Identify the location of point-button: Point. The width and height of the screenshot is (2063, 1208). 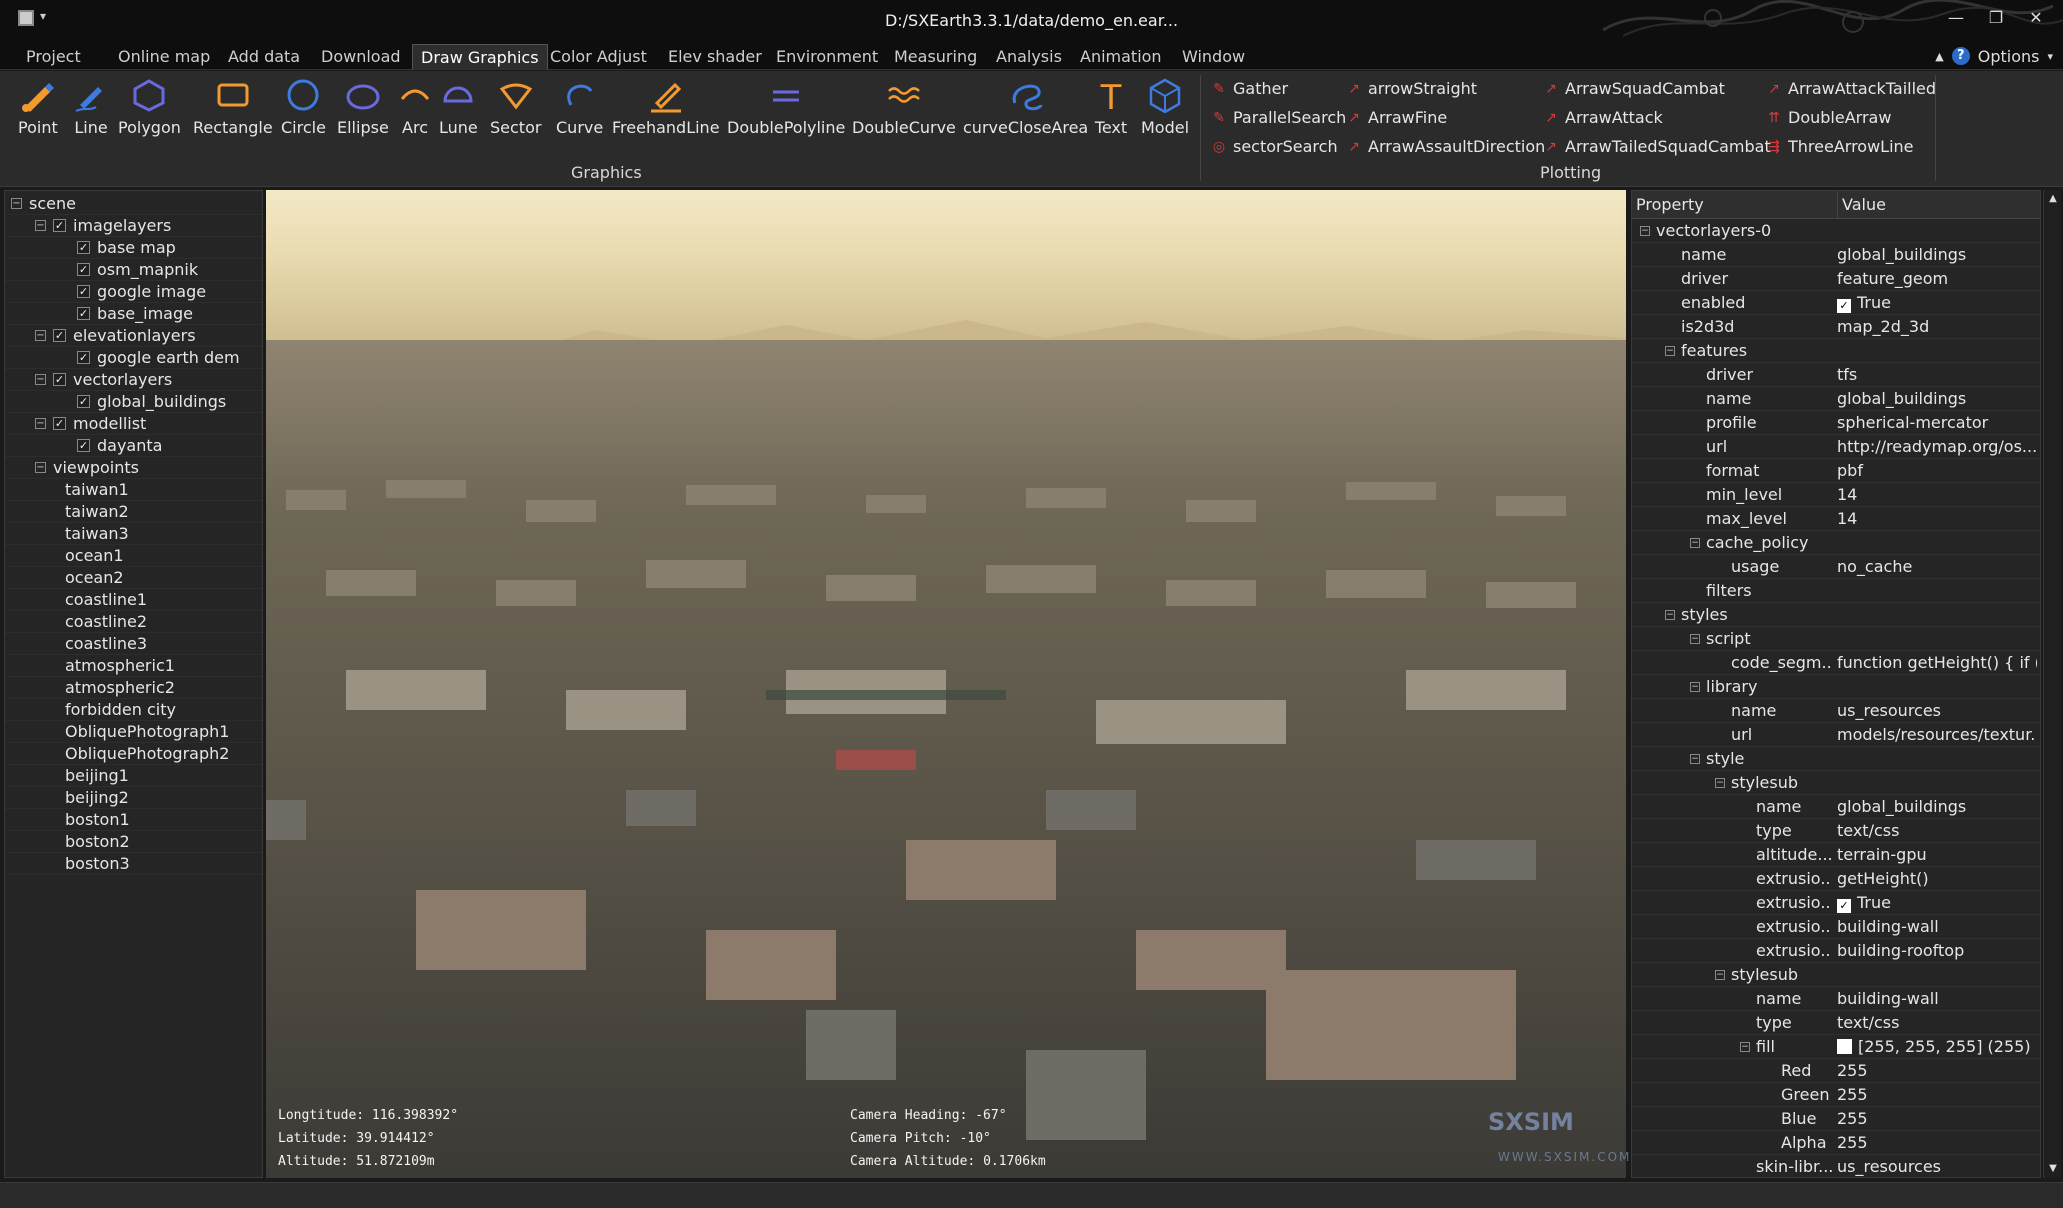
(38, 108).